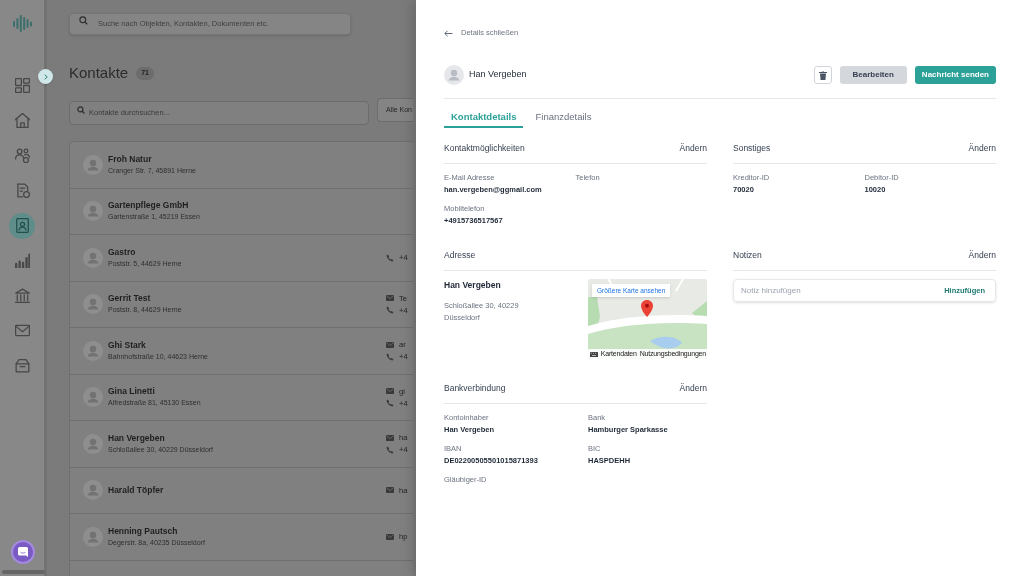 The width and height of the screenshot is (1024, 576). Describe the element at coordinates (154, 391) in the screenshot. I see `contact-name: Gina Linetti` at that location.